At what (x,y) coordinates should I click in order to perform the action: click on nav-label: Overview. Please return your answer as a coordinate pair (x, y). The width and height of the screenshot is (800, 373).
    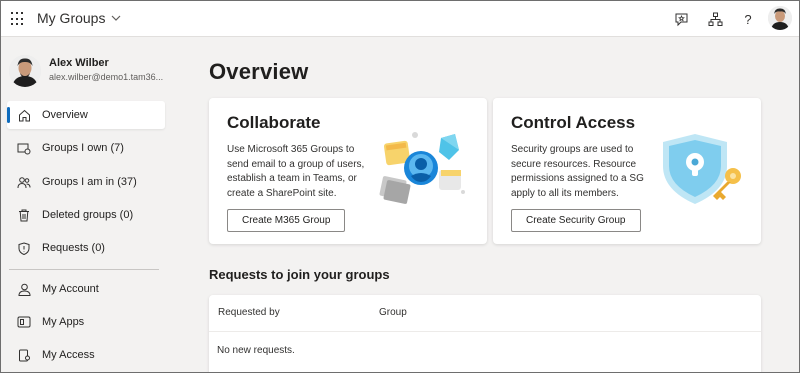
    Looking at the image, I should click on (65, 115).